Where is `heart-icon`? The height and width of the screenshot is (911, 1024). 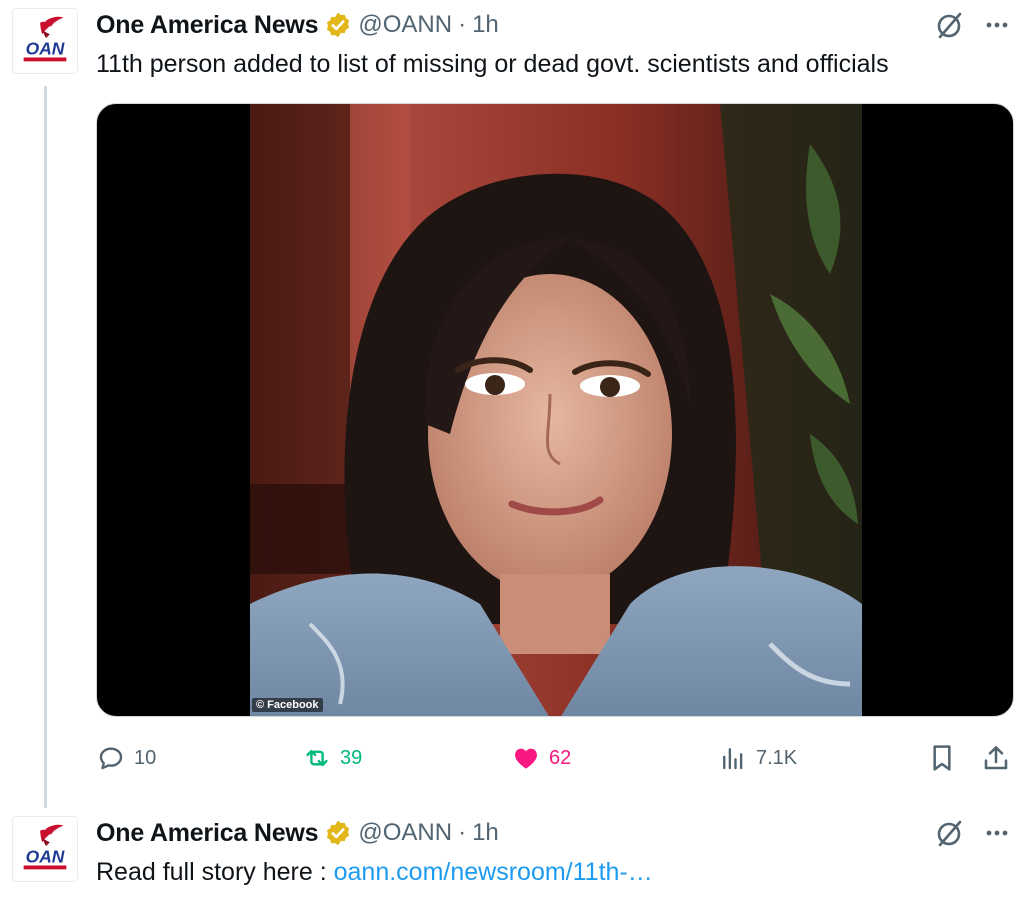 heart-icon is located at coordinates (526, 758).